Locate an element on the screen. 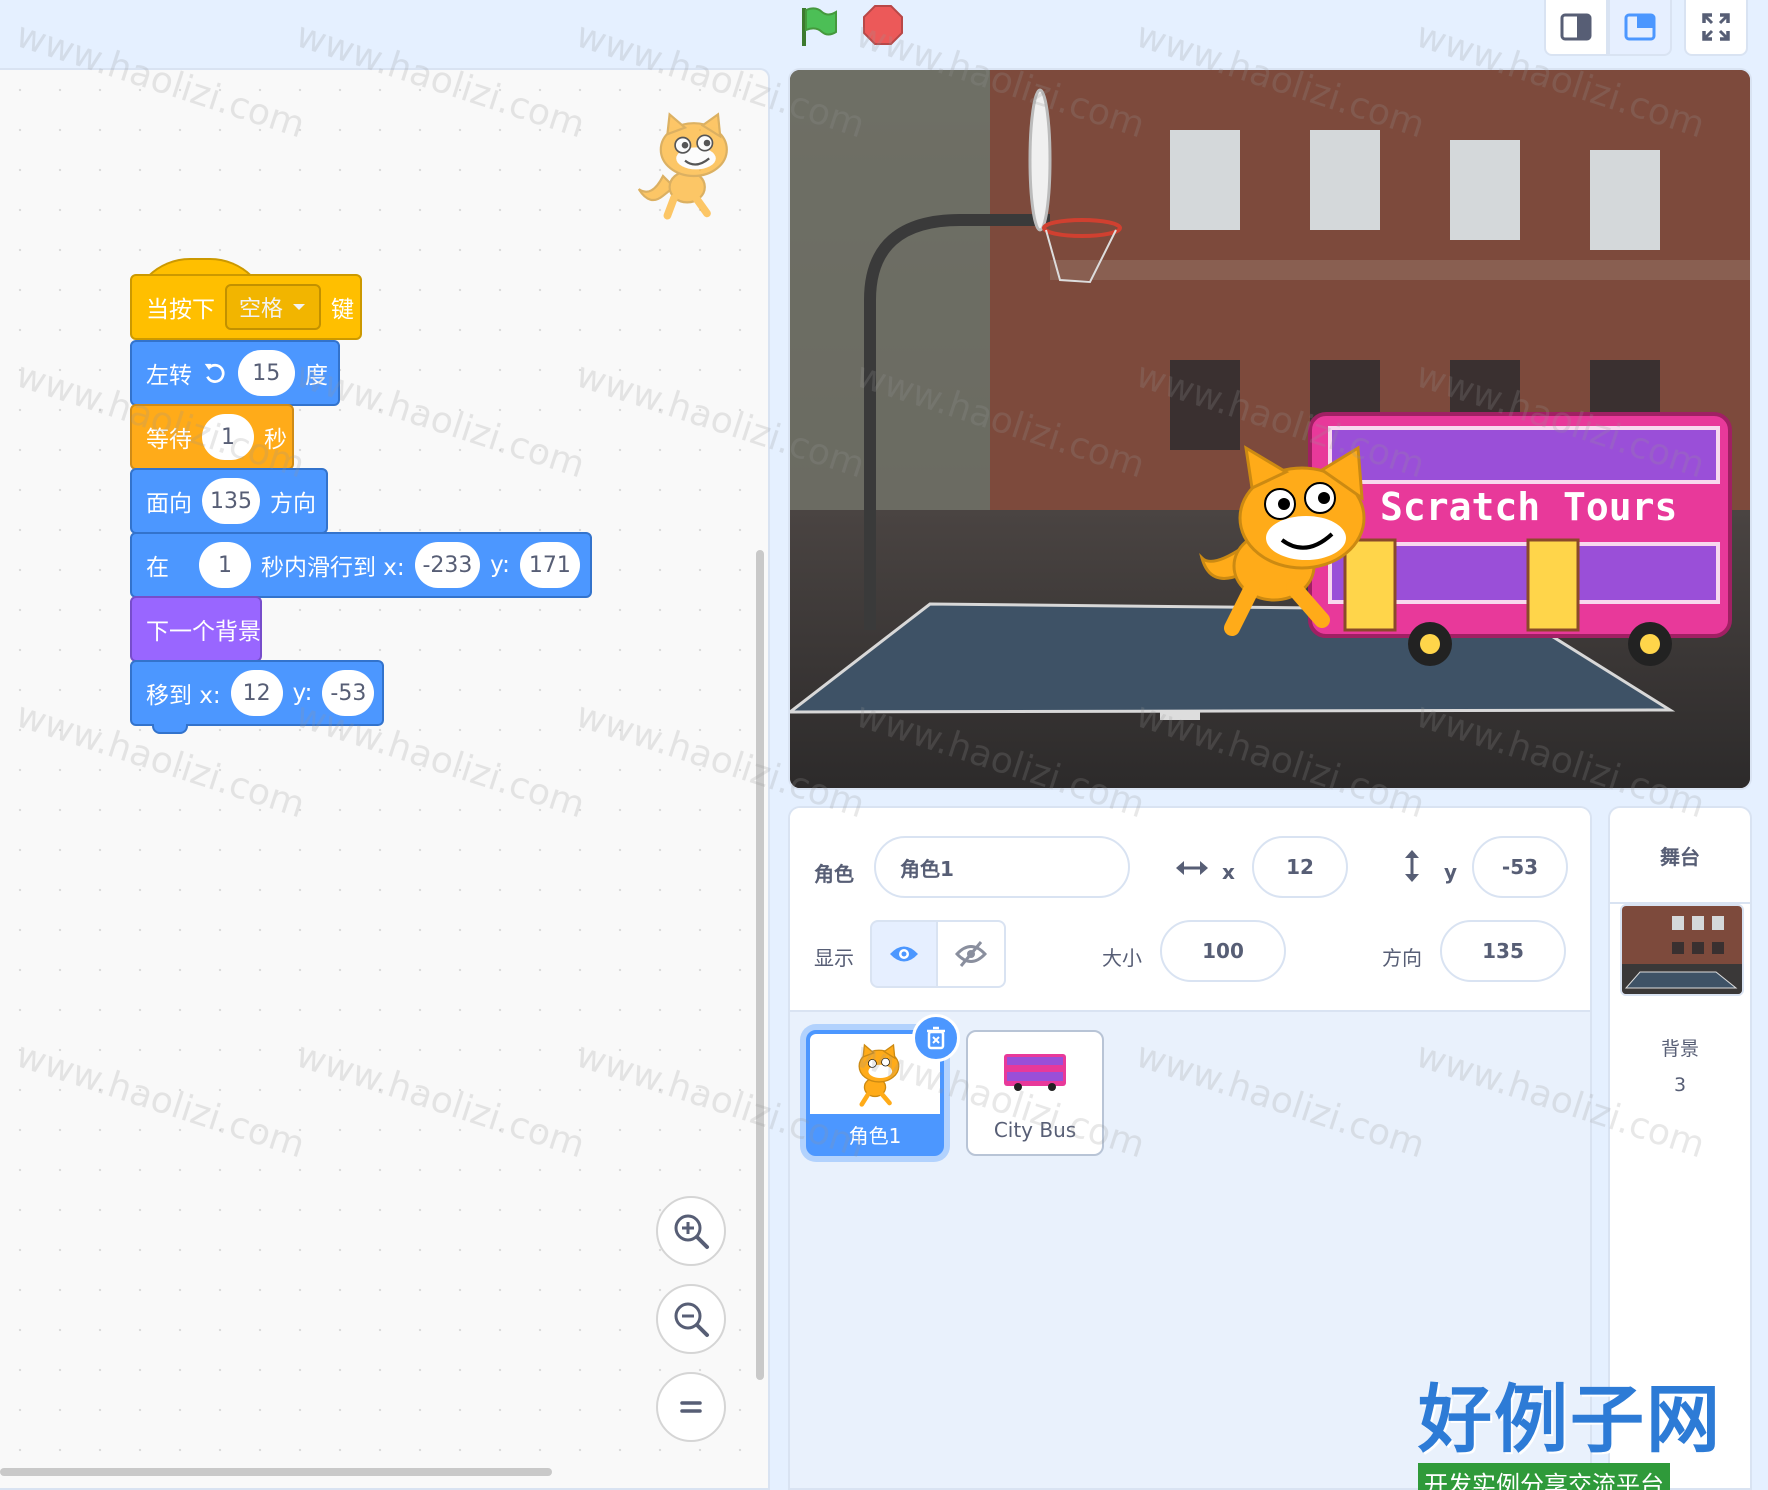 This screenshot has width=1768, height=1490. y-position-field: -53 is located at coordinates (1520, 867).